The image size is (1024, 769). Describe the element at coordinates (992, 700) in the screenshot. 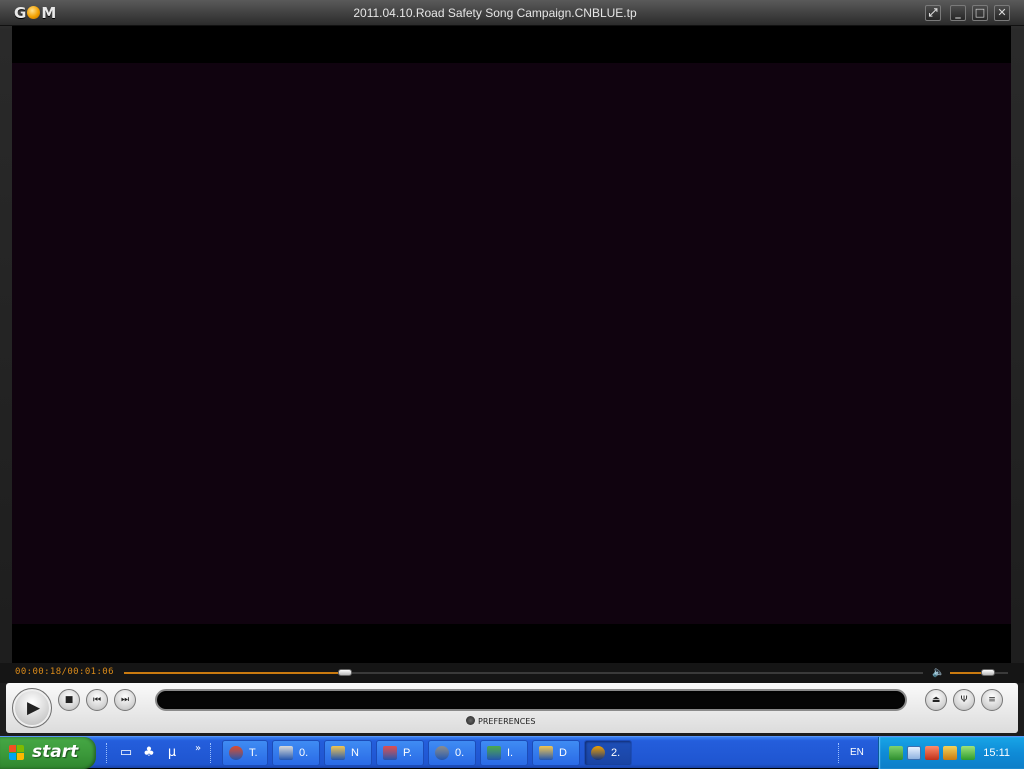

I see `playlist-button: ≡` at that location.